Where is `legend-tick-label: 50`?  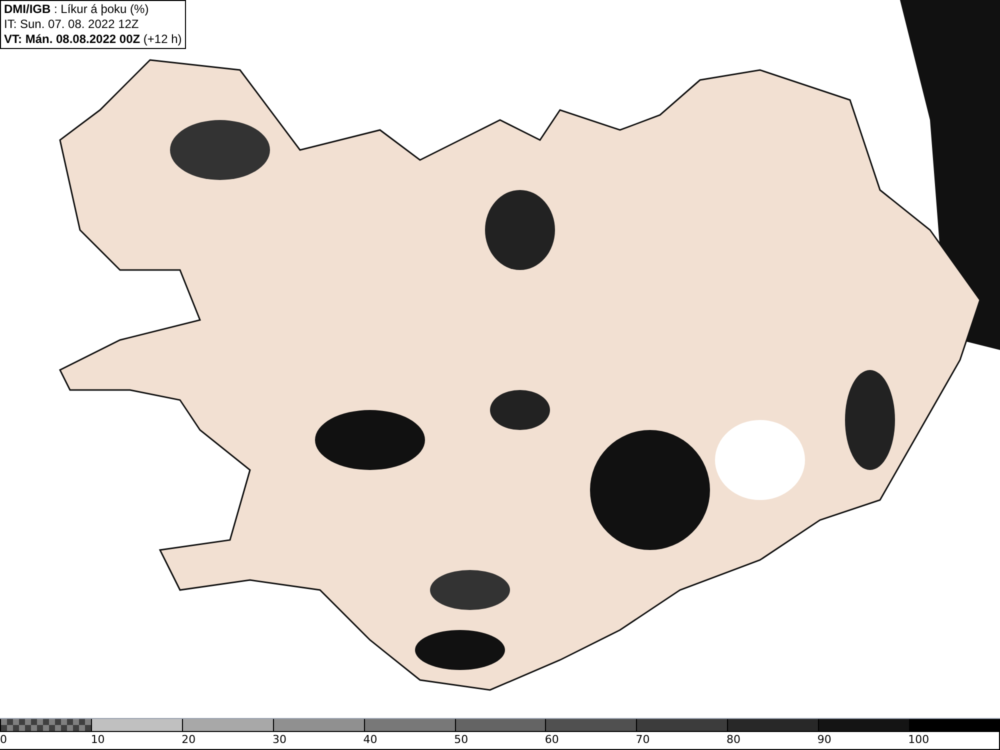
legend-tick-label: 50 is located at coordinates (461, 740).